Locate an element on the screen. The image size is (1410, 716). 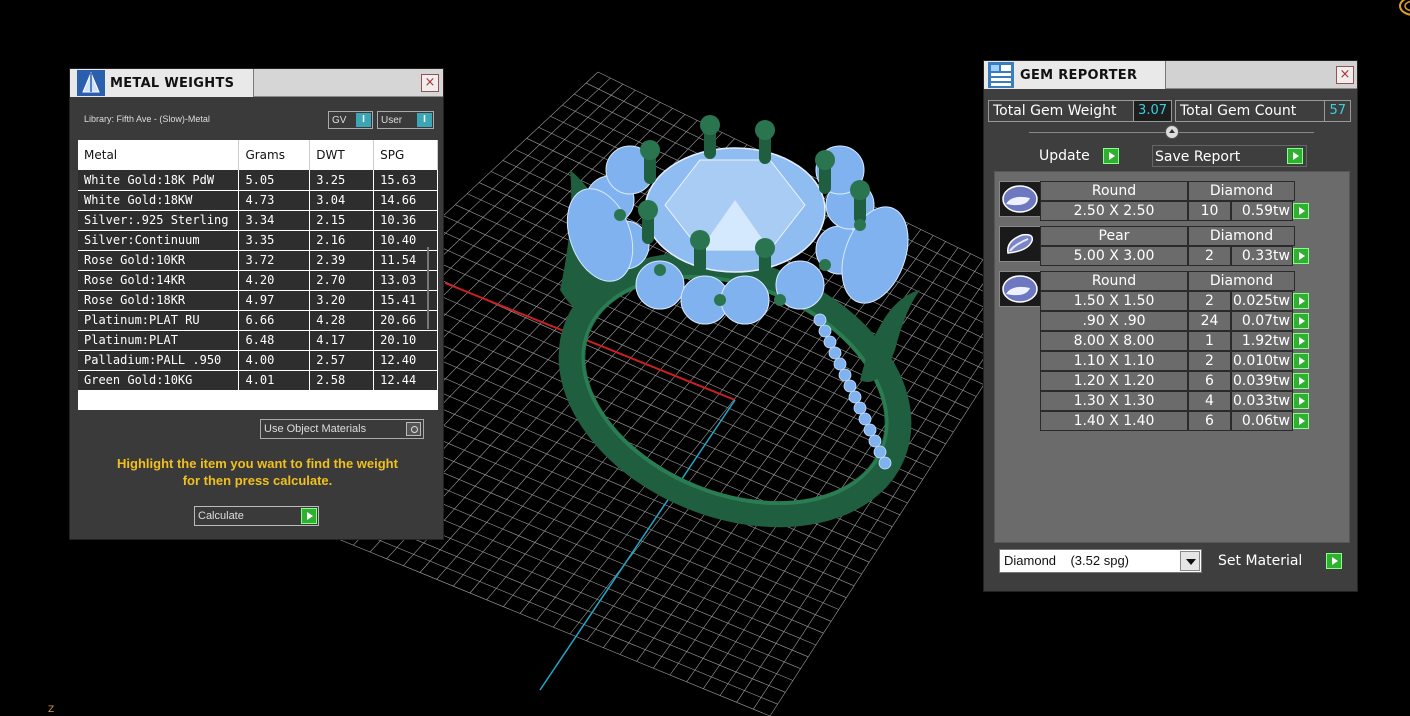
gv-toggle-button: I is located at coordinates (363, 120).